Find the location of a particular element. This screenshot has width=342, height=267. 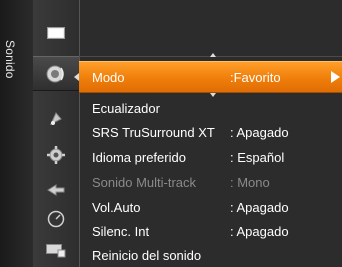

sound-icon is located at coordinates (56, 73).